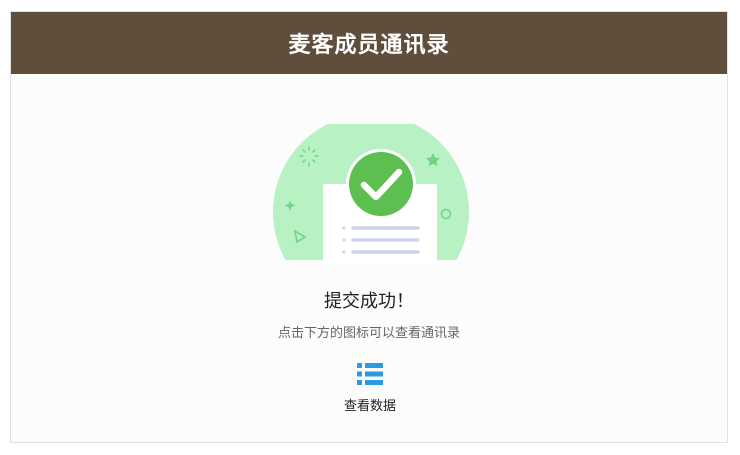 The height and width of the screenshot is (455, 740). I want to click on header-bar: 麦客成员通讯录, so click(369, 43).